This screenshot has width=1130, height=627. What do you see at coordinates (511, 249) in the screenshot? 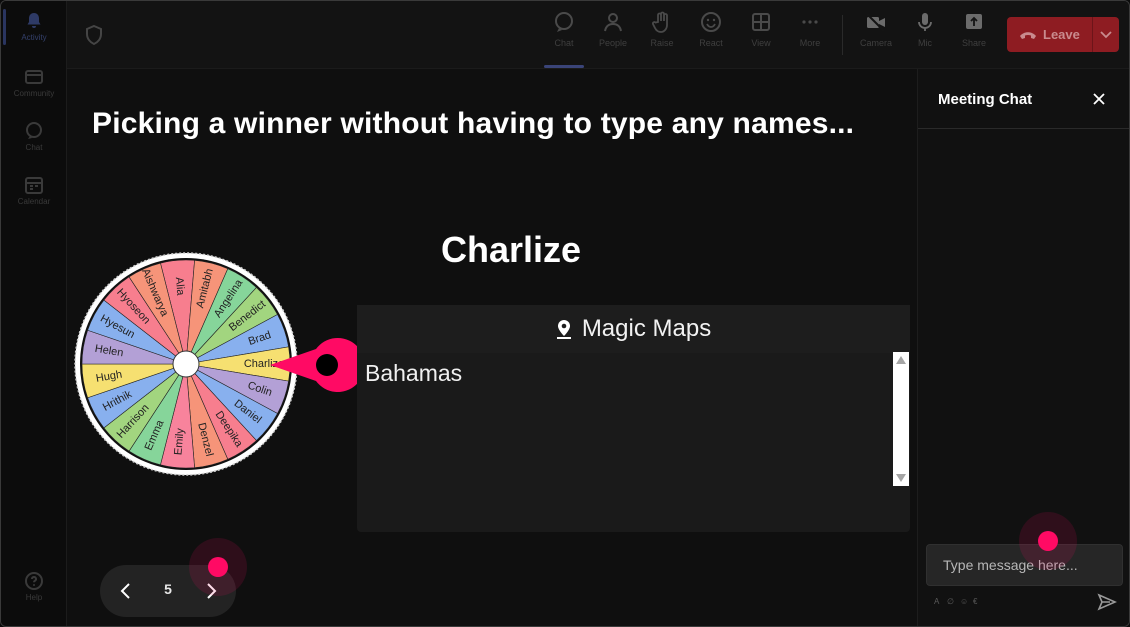
I see `winner-name: Charlize` at bounding box center [511, 249].